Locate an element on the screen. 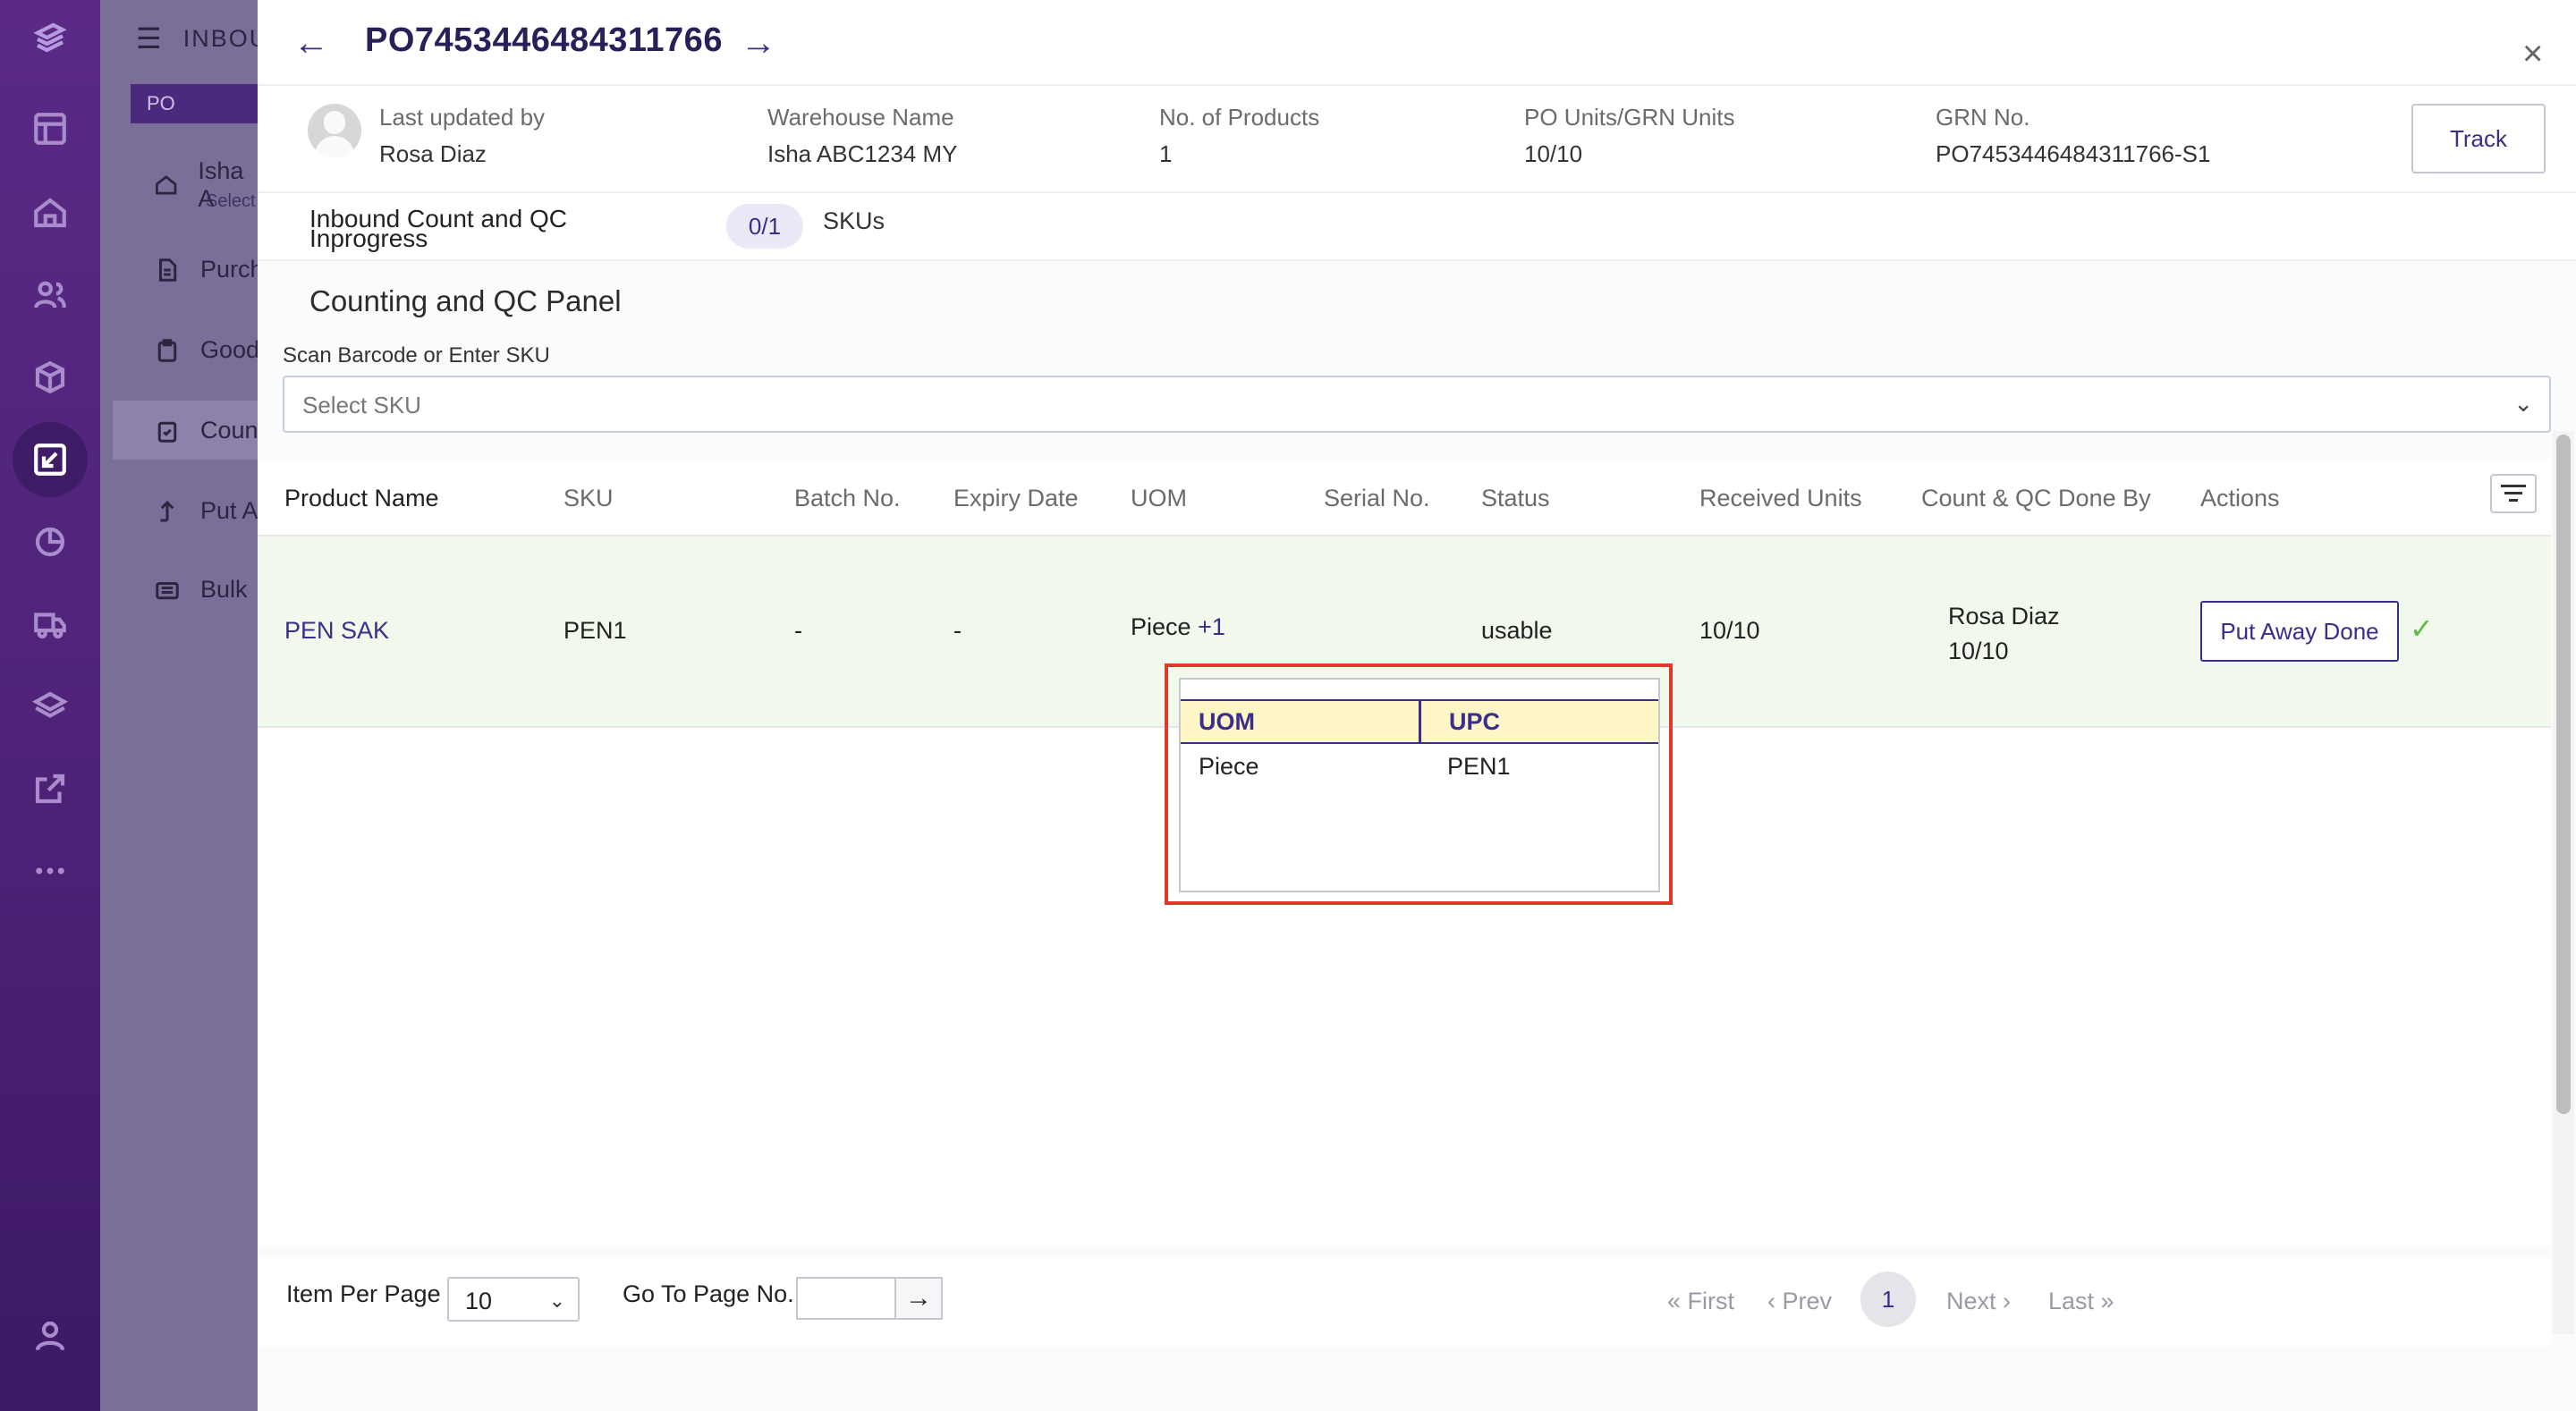 This screenshot has height=1411, width=2576. select-sku-placeholder: Select SKU is located at coordinates (361, 405).